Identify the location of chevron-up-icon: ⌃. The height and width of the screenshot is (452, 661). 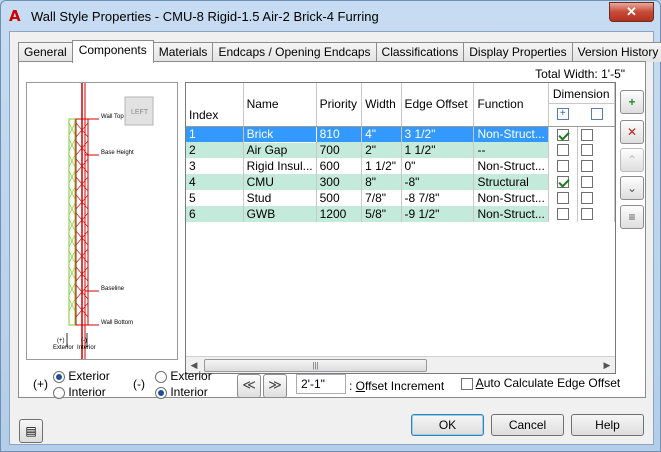
(632, 160).